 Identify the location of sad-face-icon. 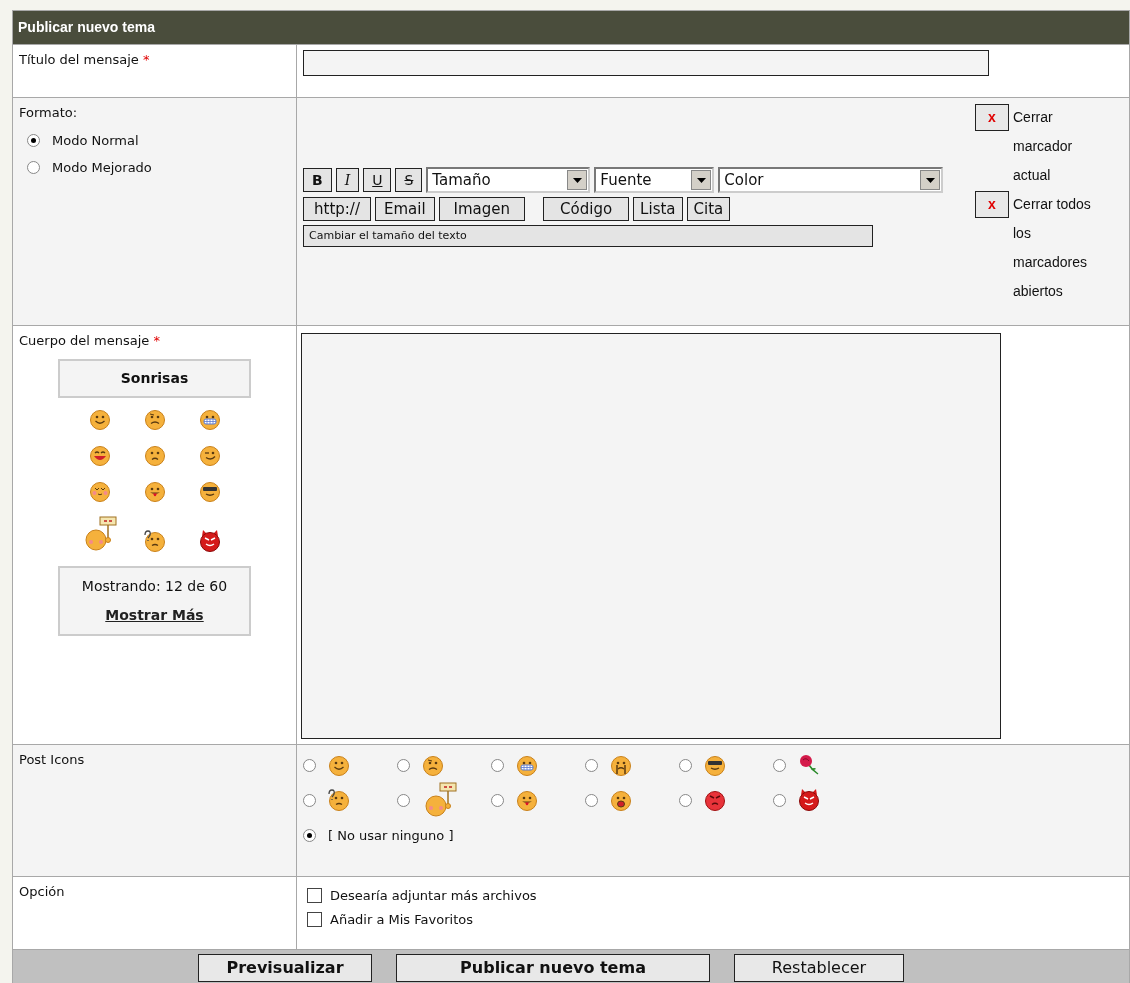
(154, 454).